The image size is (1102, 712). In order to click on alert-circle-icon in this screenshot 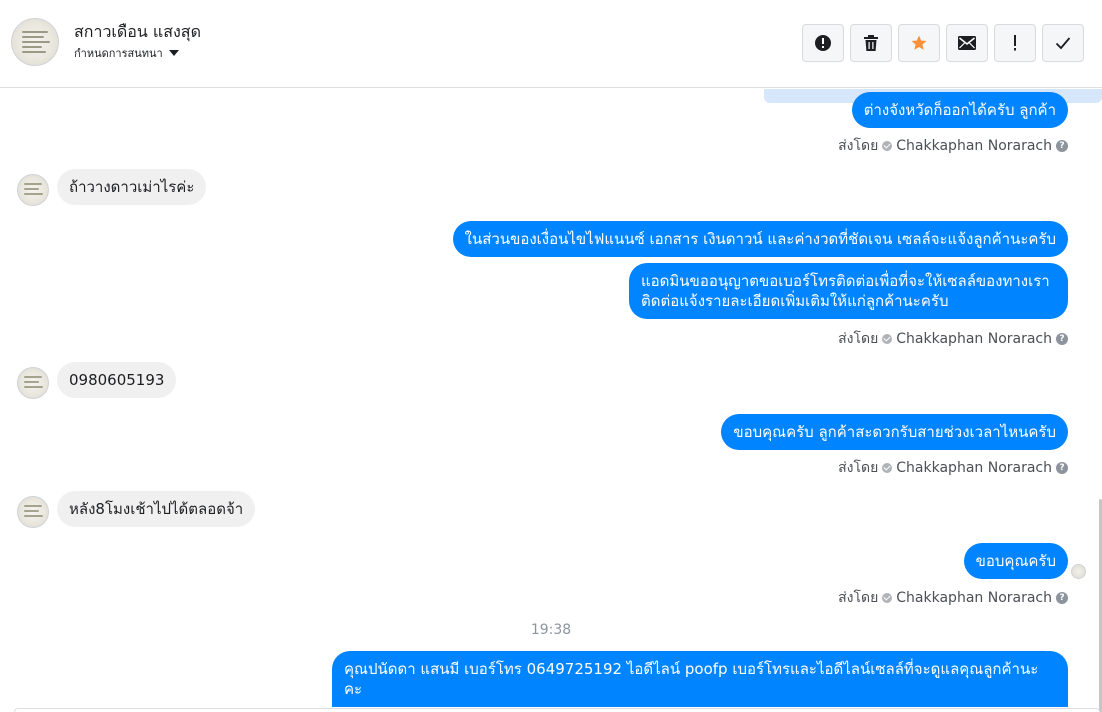, I will do `click(823, 43)`.